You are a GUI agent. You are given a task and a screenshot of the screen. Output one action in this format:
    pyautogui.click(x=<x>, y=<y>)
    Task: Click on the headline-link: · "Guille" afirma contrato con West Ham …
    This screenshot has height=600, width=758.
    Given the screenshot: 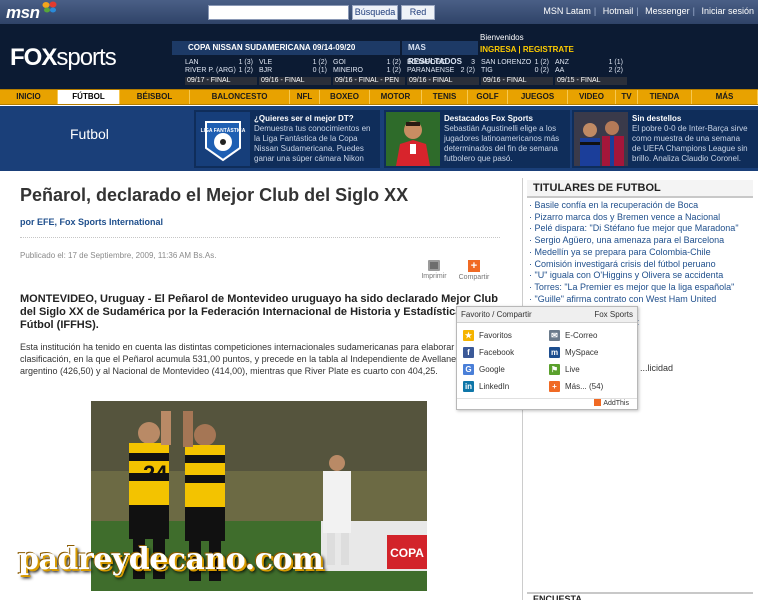 What is the action you would take?
    pyautogui.click(x=642, y=300)
    